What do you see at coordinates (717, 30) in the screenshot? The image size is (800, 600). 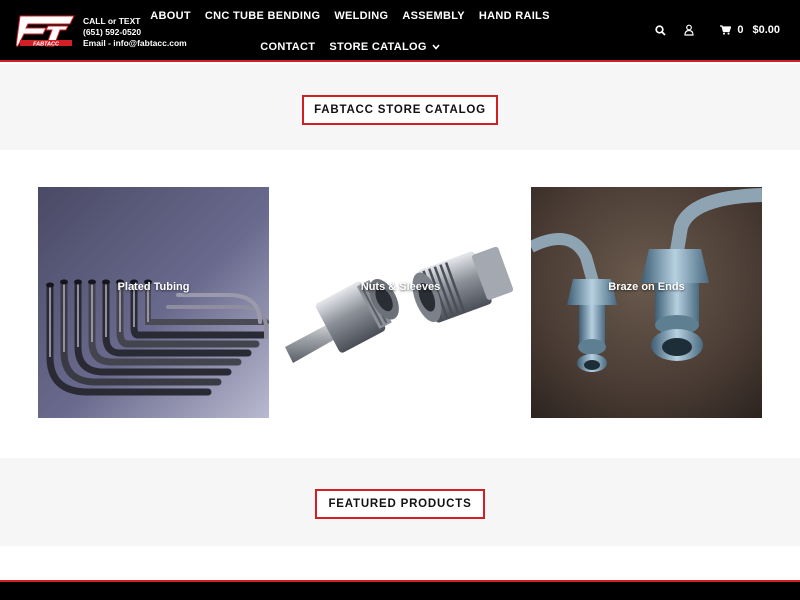 I see `header-actions: 0 $0.00` at bounding box center [717, 30].